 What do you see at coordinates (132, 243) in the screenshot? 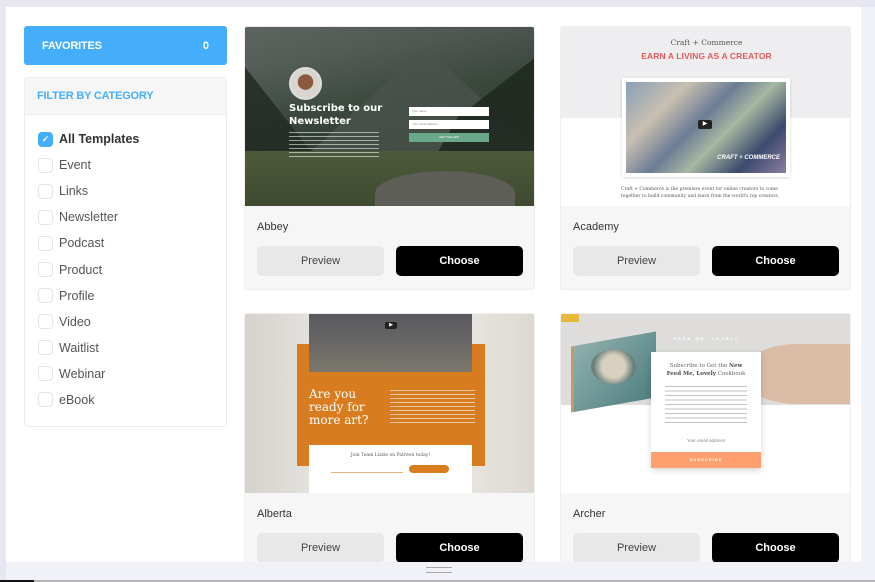
I see `category-podcast: Podcast` at bounding box center [132, 243].